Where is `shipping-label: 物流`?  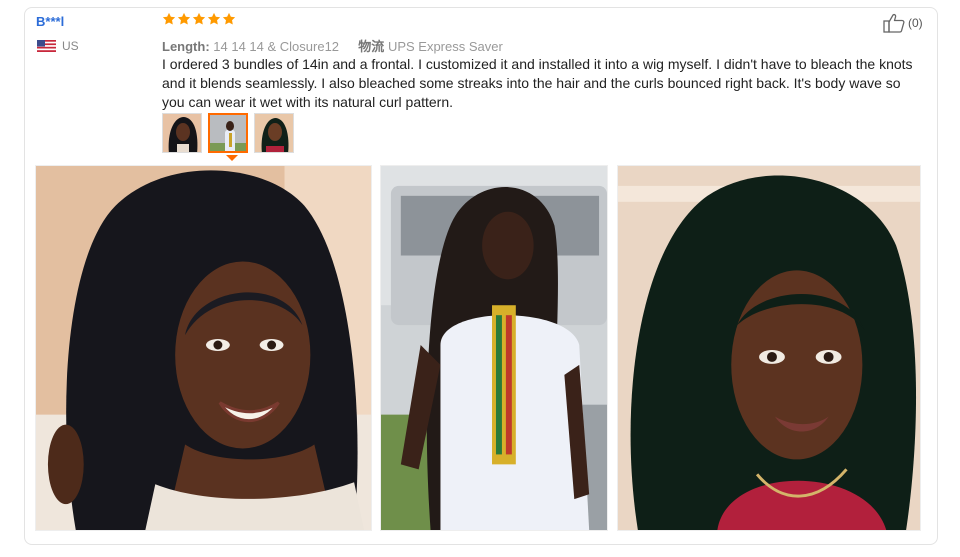
shipping-label: 物流 is located at coordinates (371, 46).